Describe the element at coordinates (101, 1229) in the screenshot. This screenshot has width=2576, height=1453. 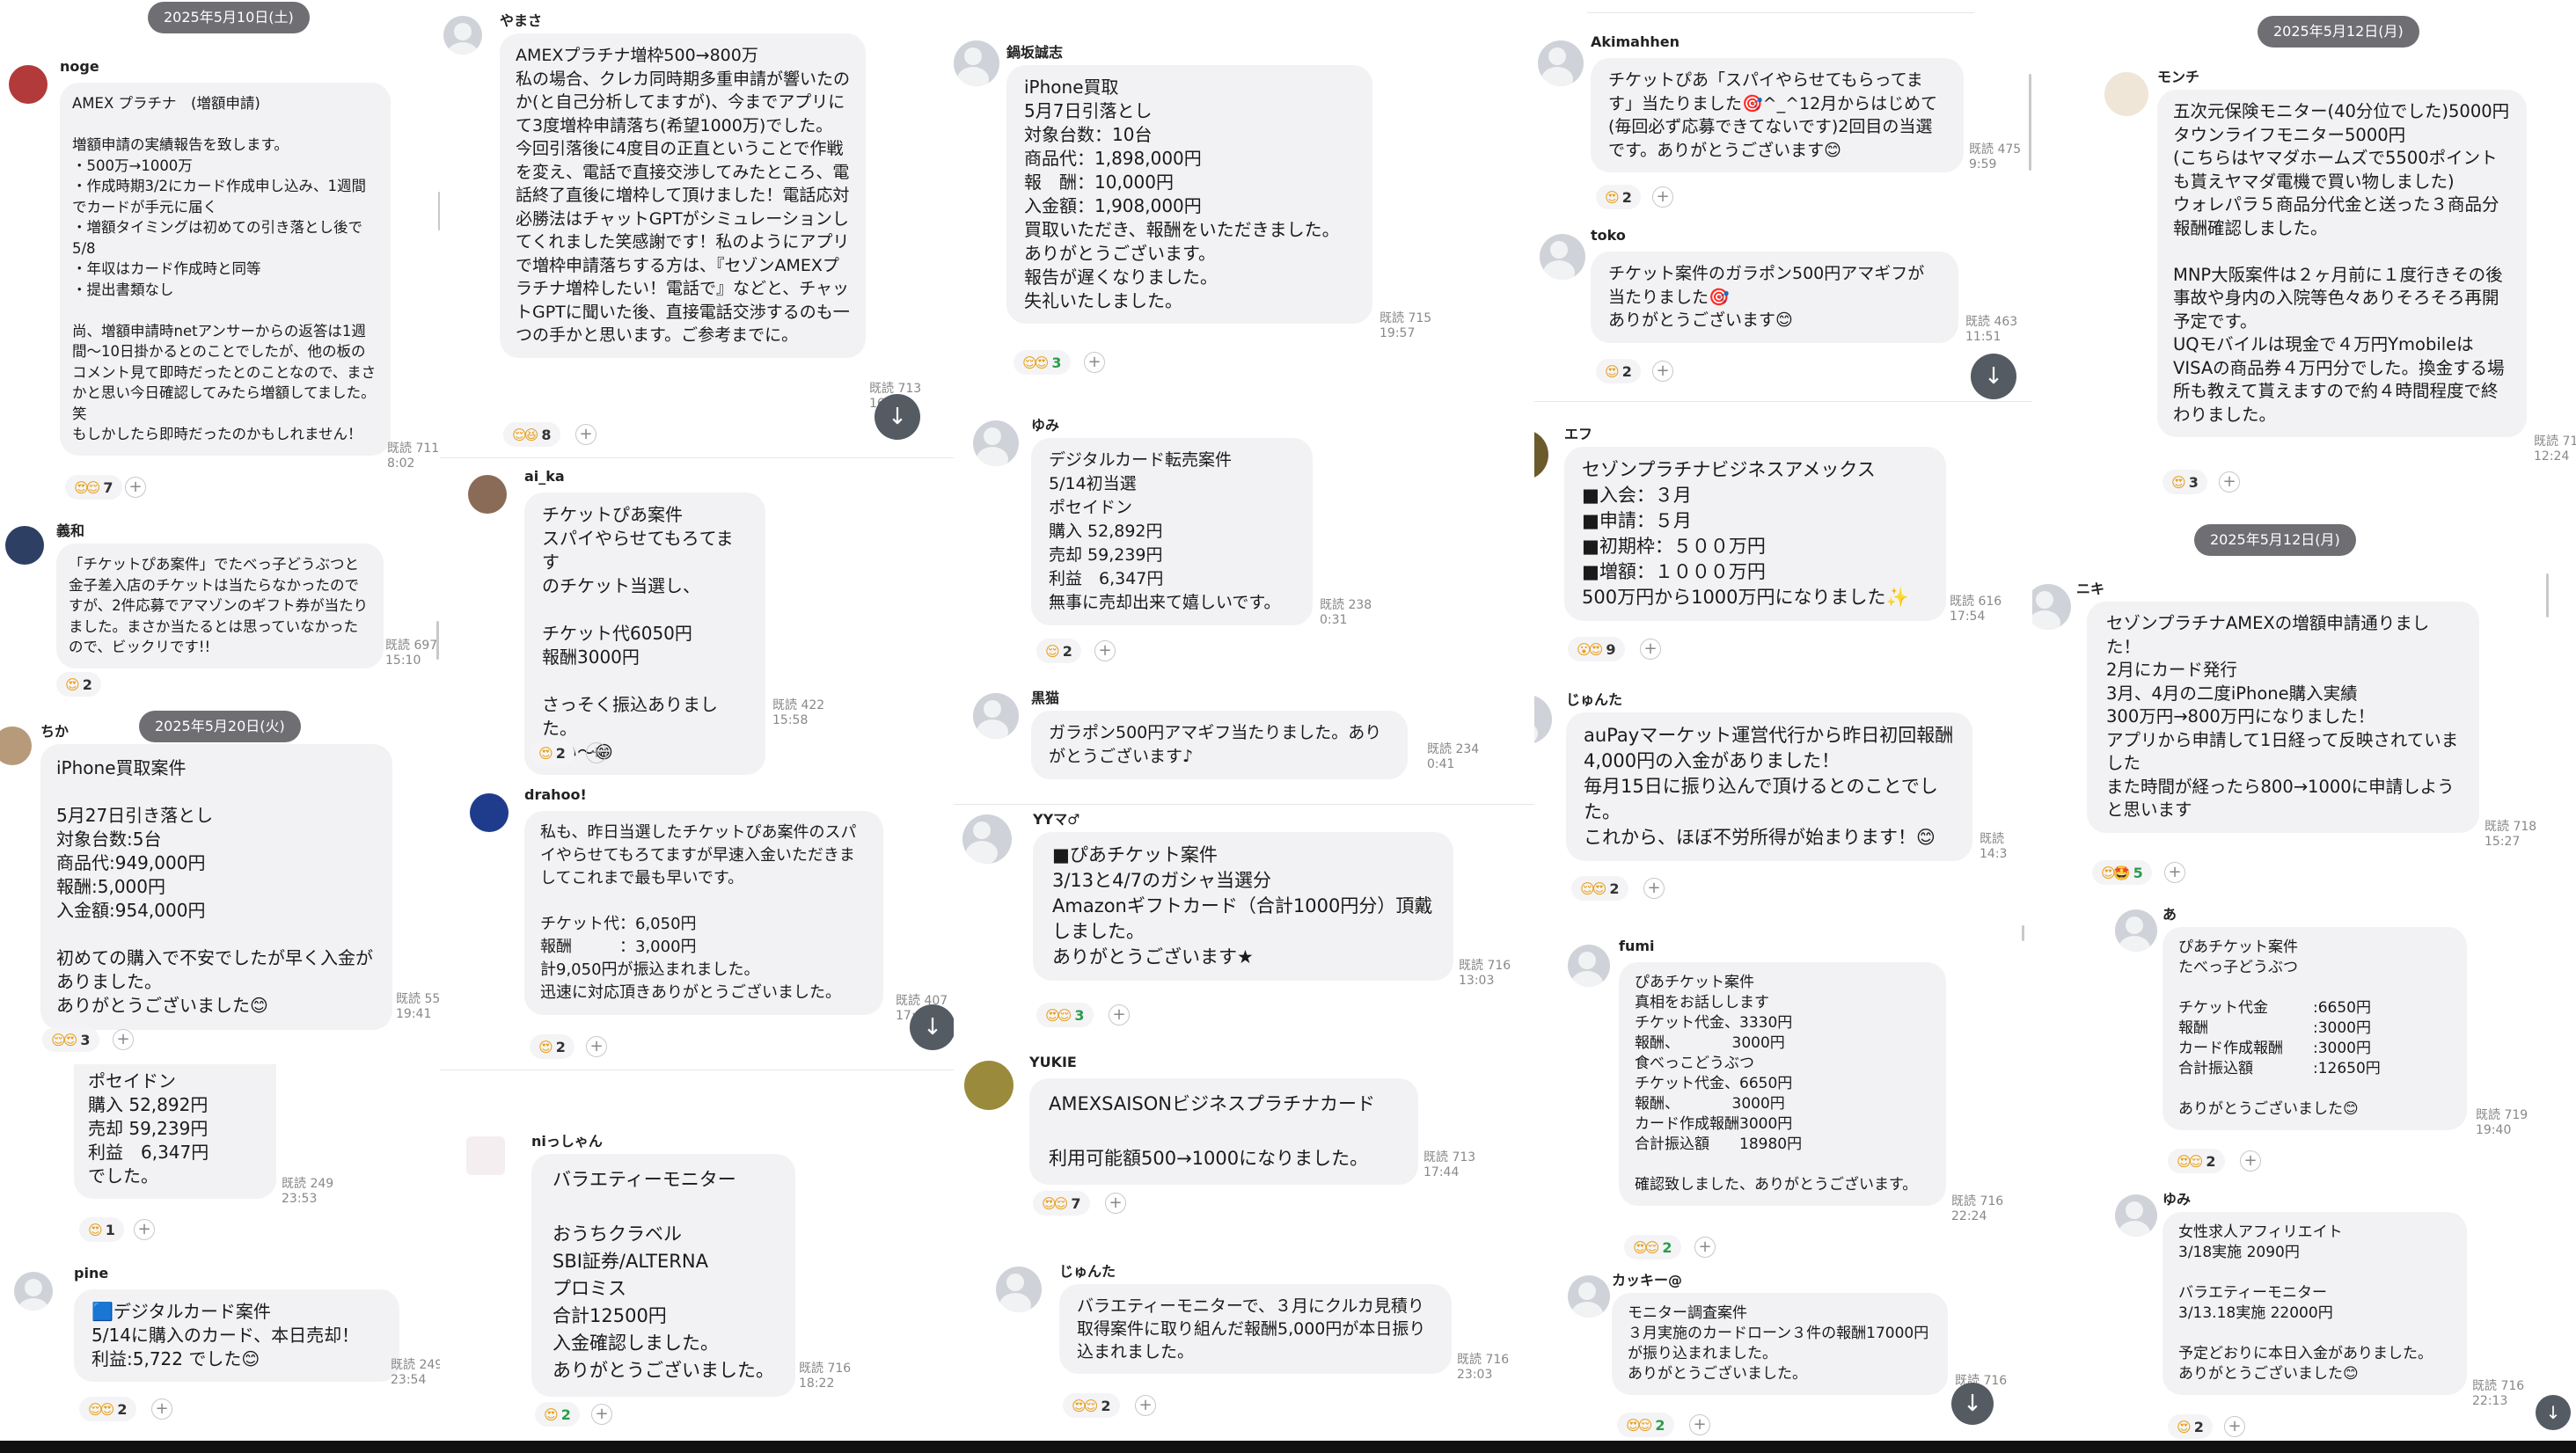
I see `reaction-badge: 😍 1` at that location.